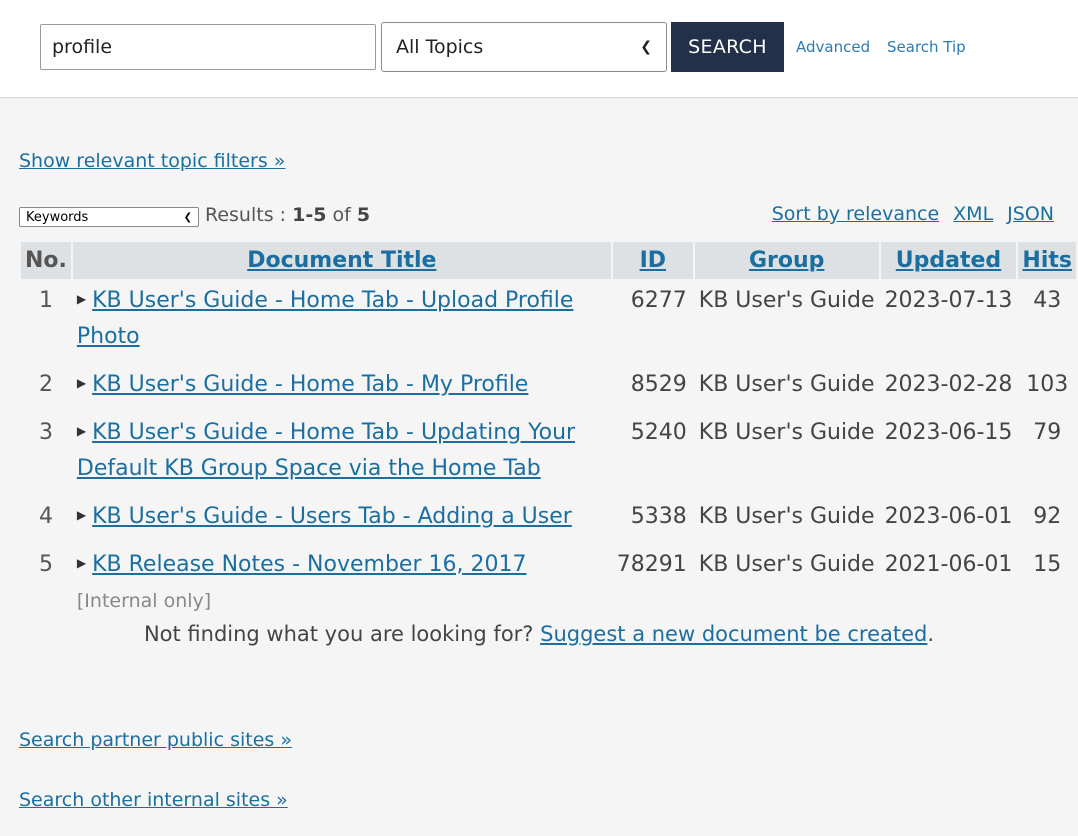 The height and width of the screenshot is (836, 1078). I want to click on topic-select-value: All Topics, so click(440, 47).